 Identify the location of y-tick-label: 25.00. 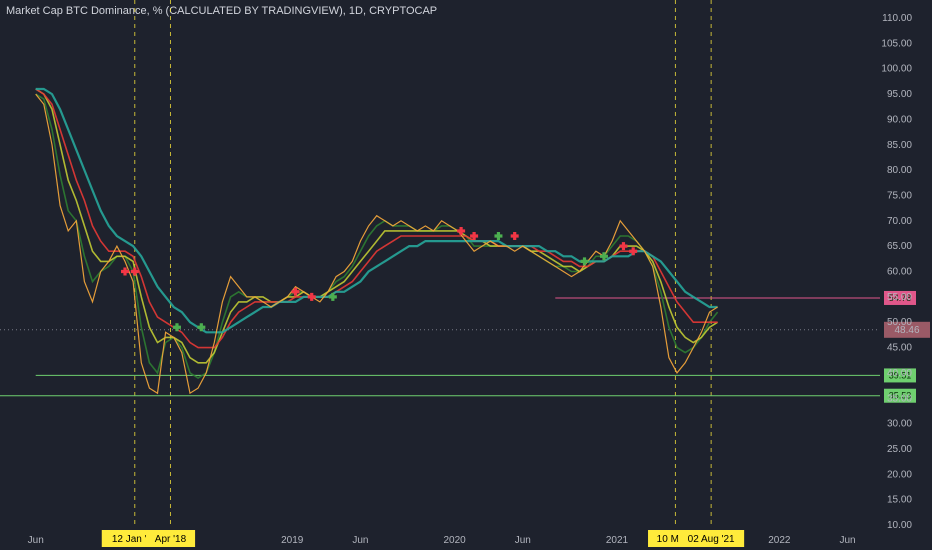
(899, 449).